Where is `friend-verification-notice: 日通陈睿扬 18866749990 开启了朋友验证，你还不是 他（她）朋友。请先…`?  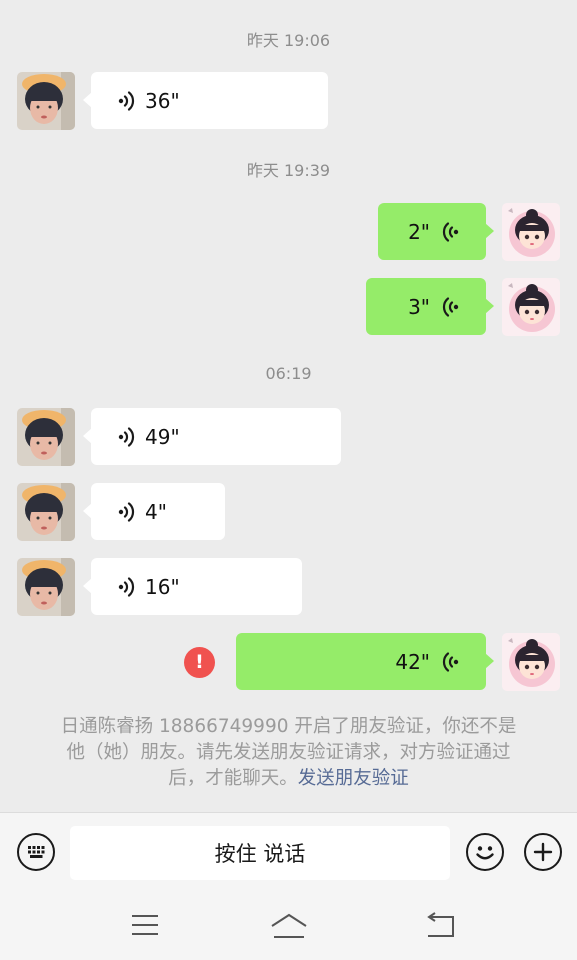 friend-verification-notice: 日通陈睿扬 18866749990 开启了朋友验证，你还不是 他（她）朋友。请先… is located at coordinates (288, 753).